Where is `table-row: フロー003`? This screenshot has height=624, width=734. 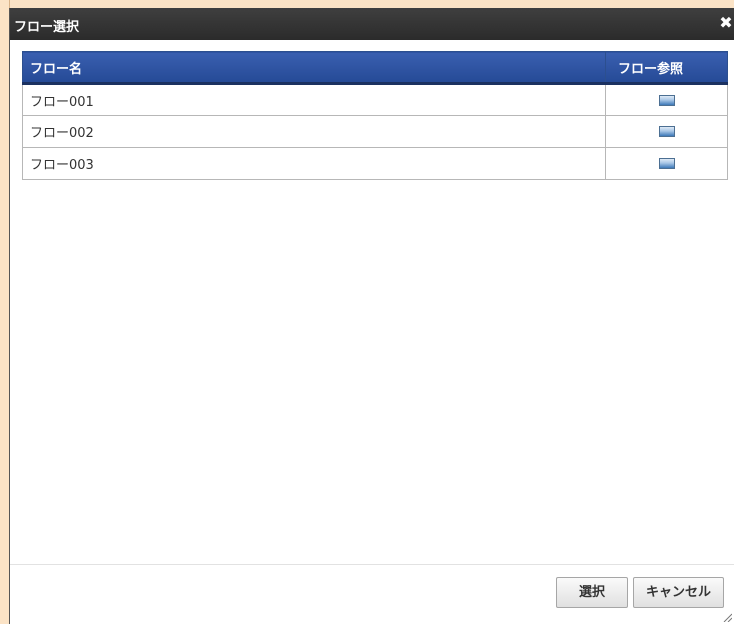 table-row: フロー003 is located at coordinates (375, 163).